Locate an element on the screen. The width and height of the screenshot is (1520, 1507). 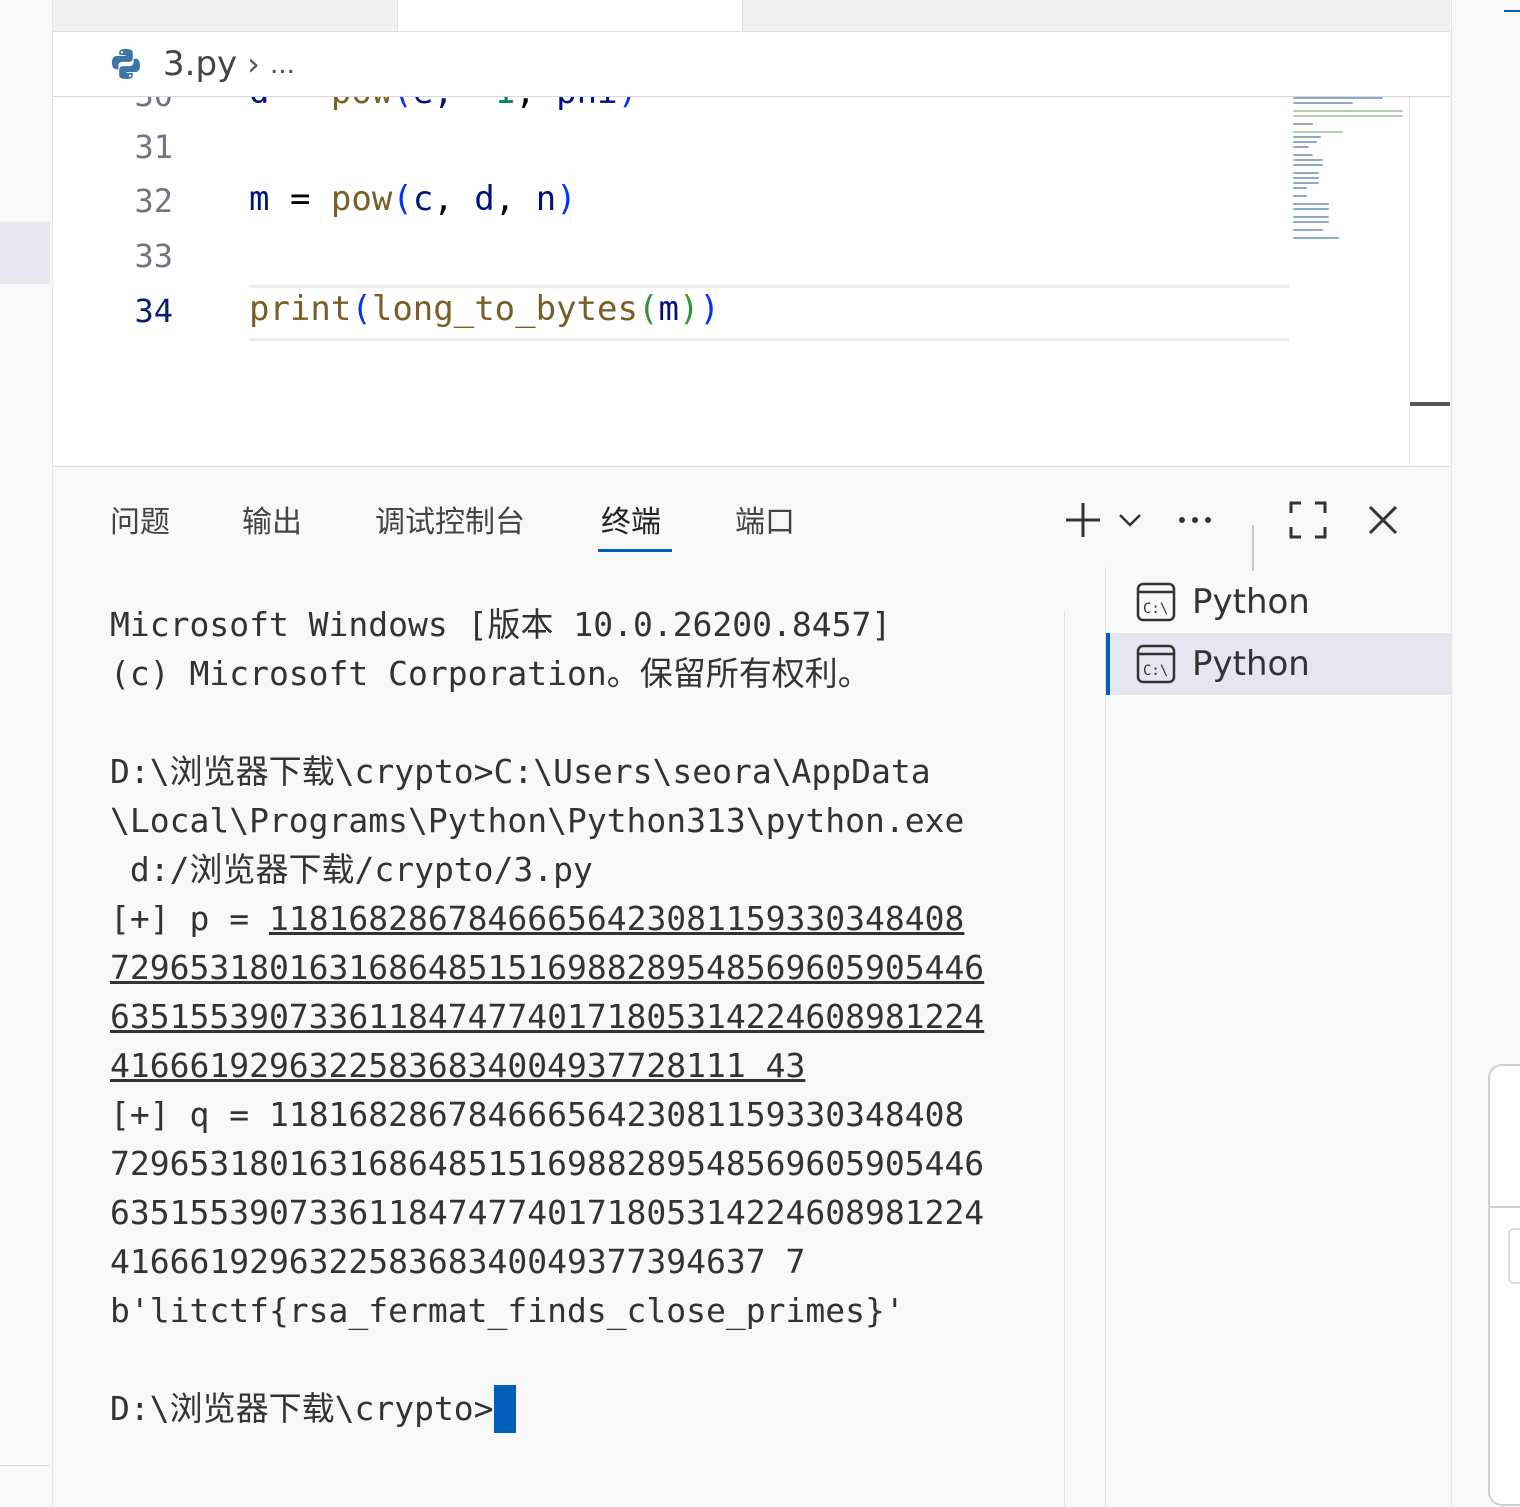
terminal-profile-dropdown is located at coordinates (1130, 520).